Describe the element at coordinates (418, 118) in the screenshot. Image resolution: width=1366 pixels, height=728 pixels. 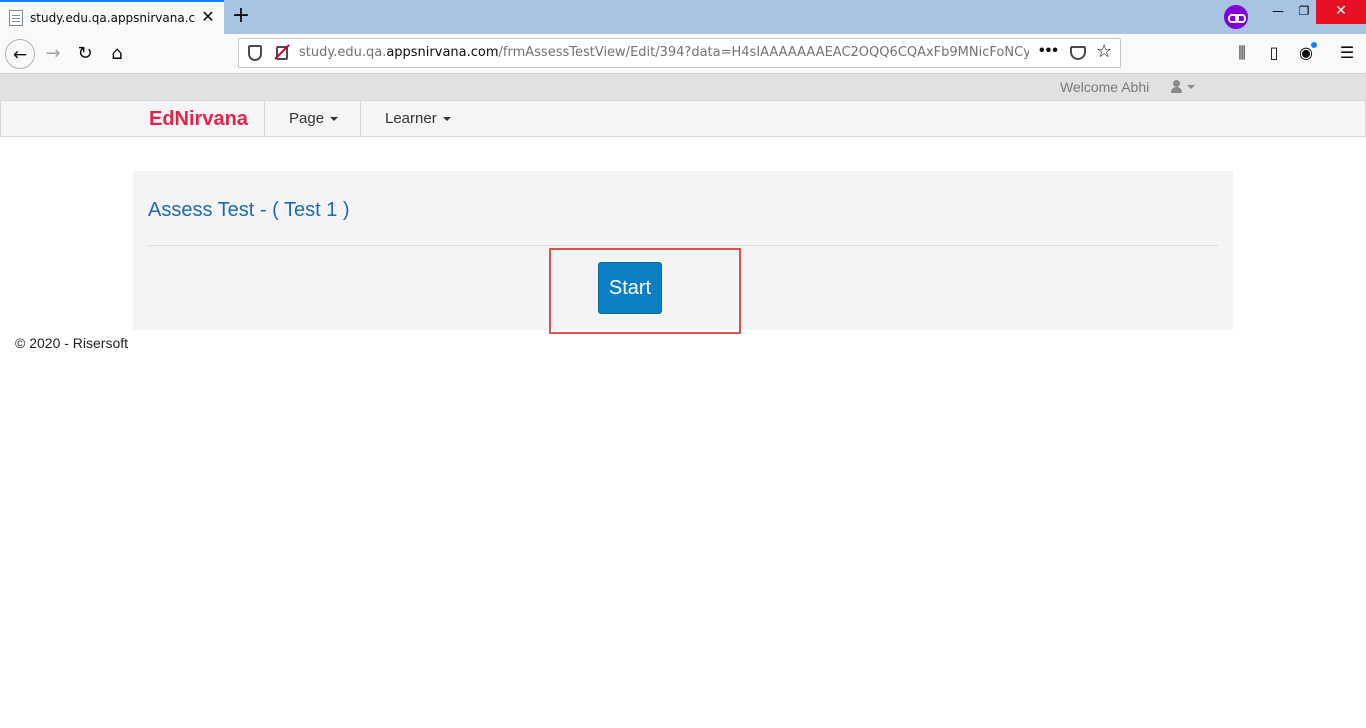
I see `nav-dropdown-learner: Learner` at that location.